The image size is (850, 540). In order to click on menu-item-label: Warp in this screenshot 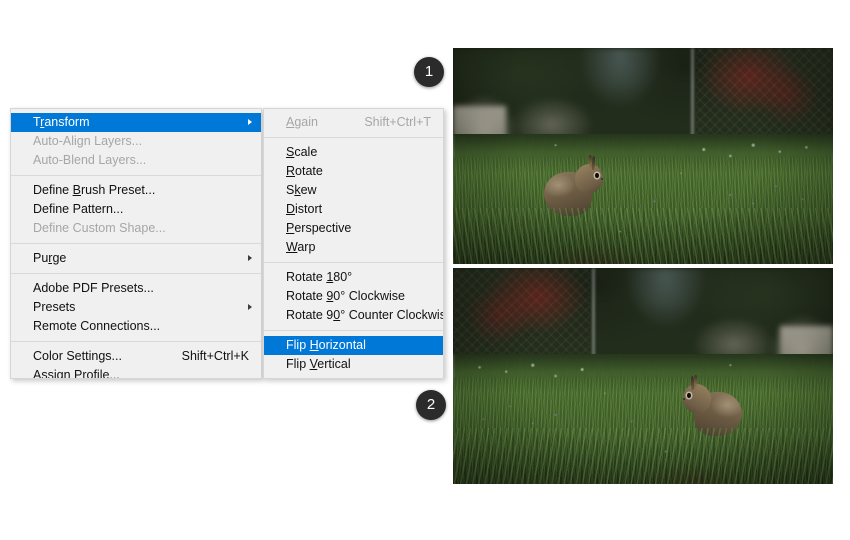, I will do `click(301, 247)`.